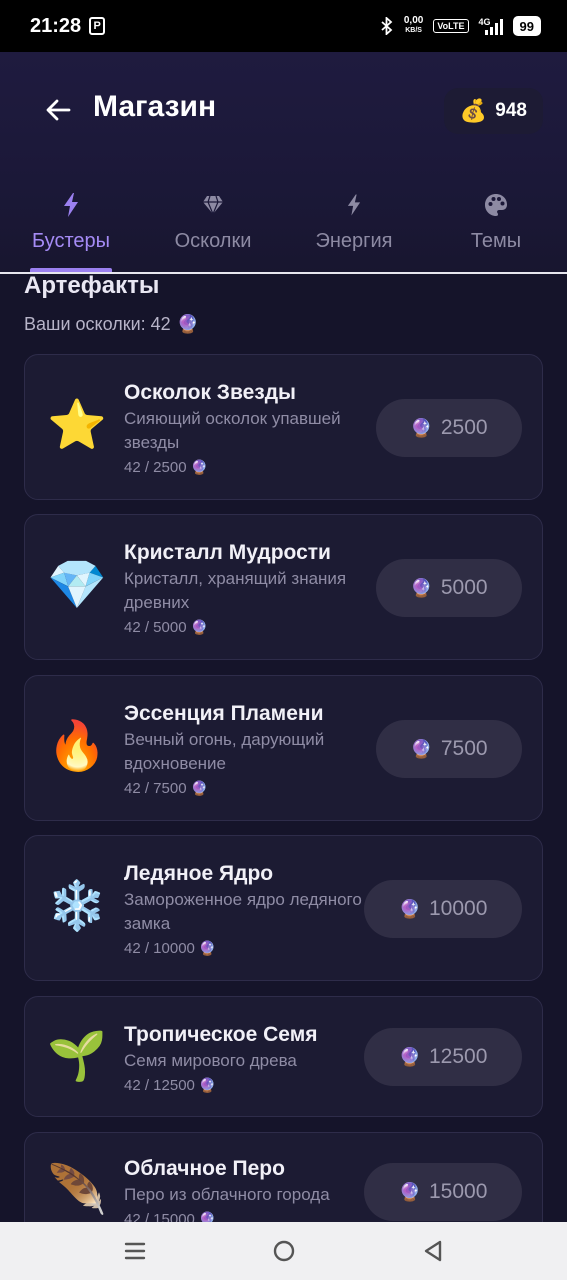 The width and height of the screenshot is (567, 1280). What do you see at coordinates (213, 205) in the screenshot?
I see `gem-icon` at bounding box center [213, 205].